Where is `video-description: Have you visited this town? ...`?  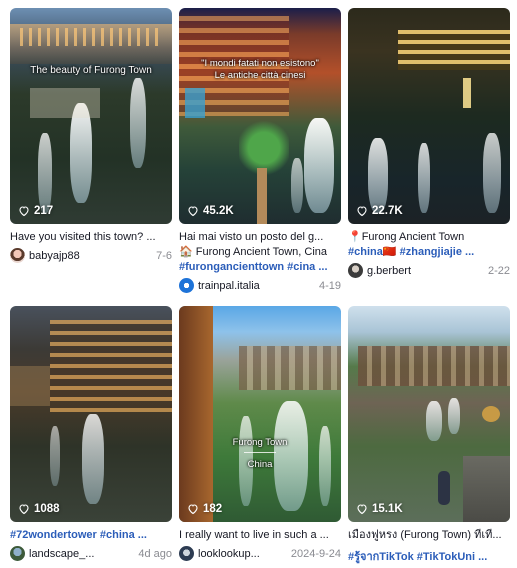
video-description: Have you visited this town? ... is located at coordinates (91, 237).